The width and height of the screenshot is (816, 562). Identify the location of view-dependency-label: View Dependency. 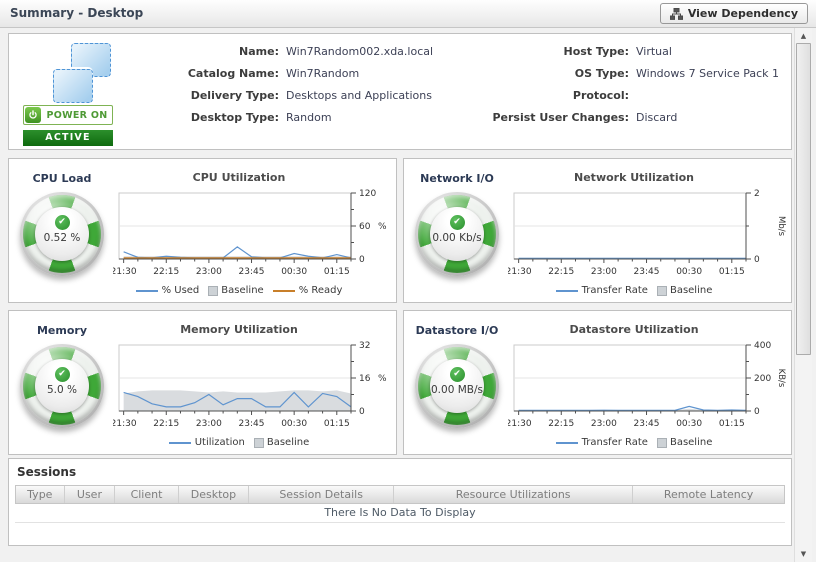
(742, 13).